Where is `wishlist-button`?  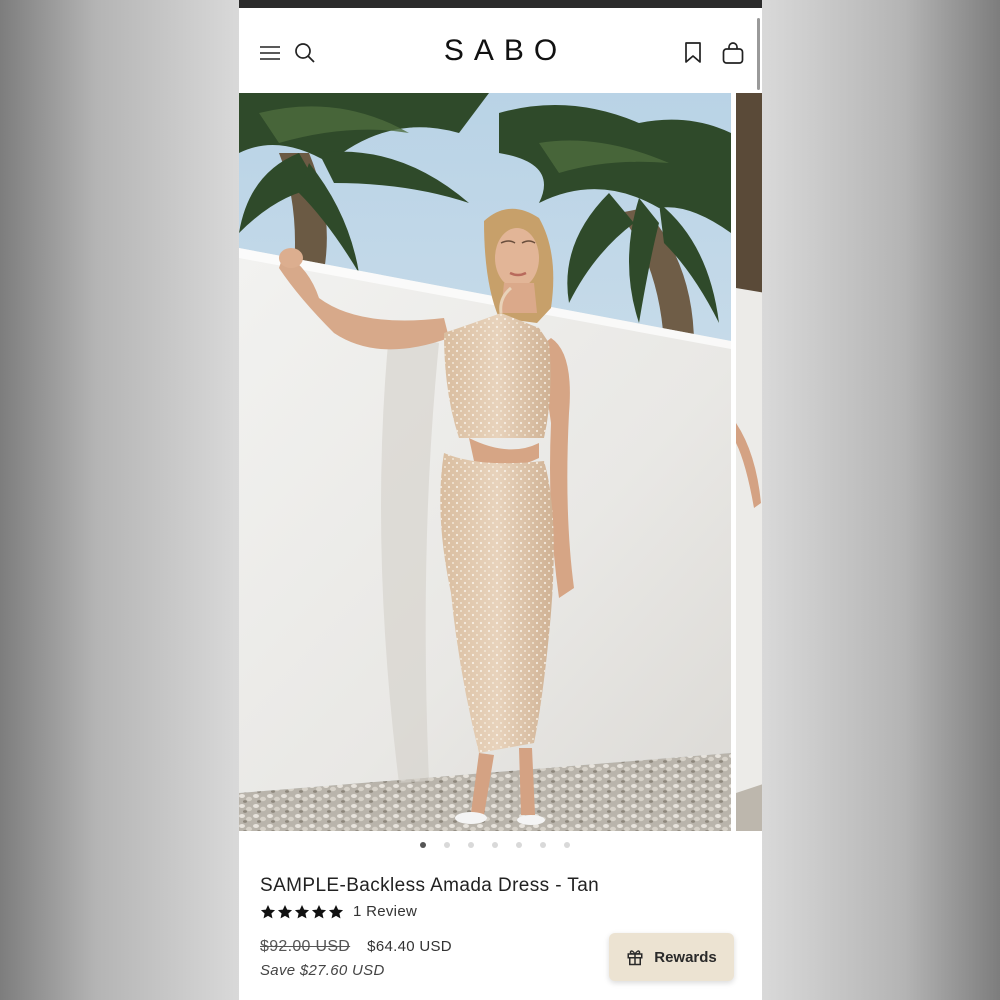 wishlist-button is located at coordinates (693, 53).